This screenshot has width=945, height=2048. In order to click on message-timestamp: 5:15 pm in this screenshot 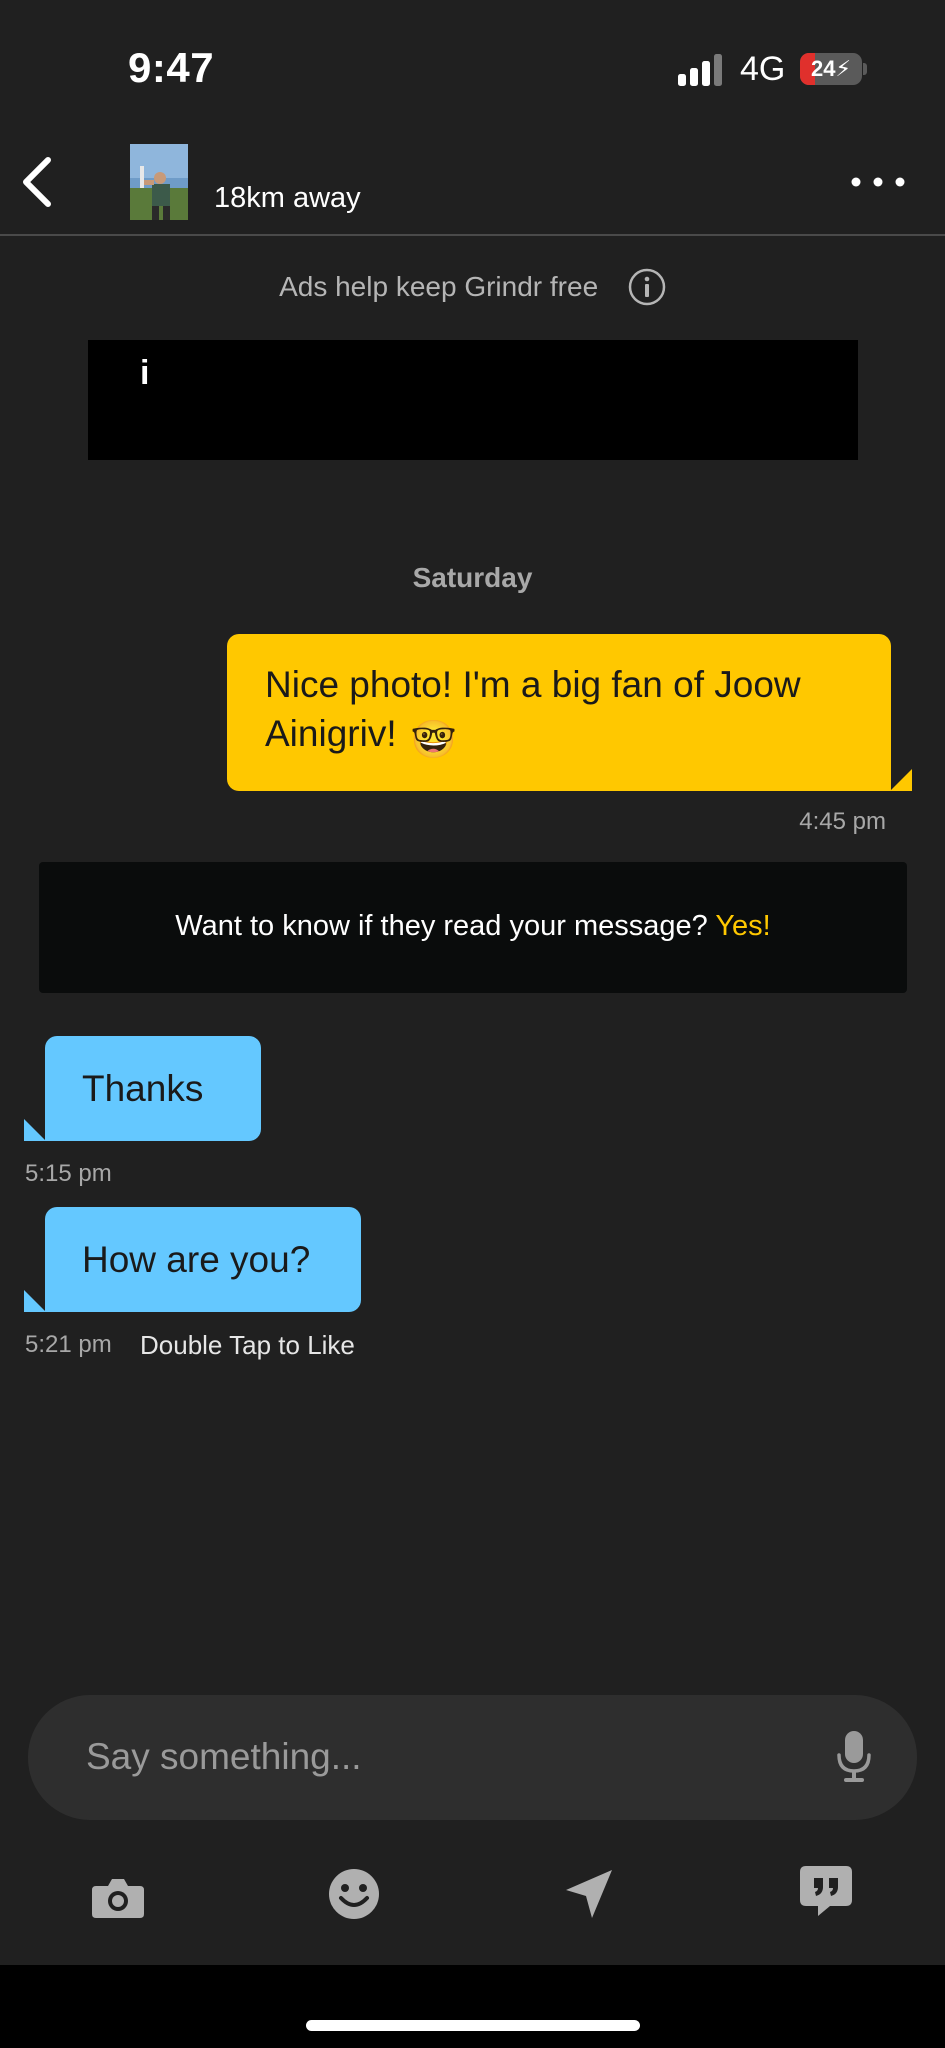, I will do `click(68, 1173)`.